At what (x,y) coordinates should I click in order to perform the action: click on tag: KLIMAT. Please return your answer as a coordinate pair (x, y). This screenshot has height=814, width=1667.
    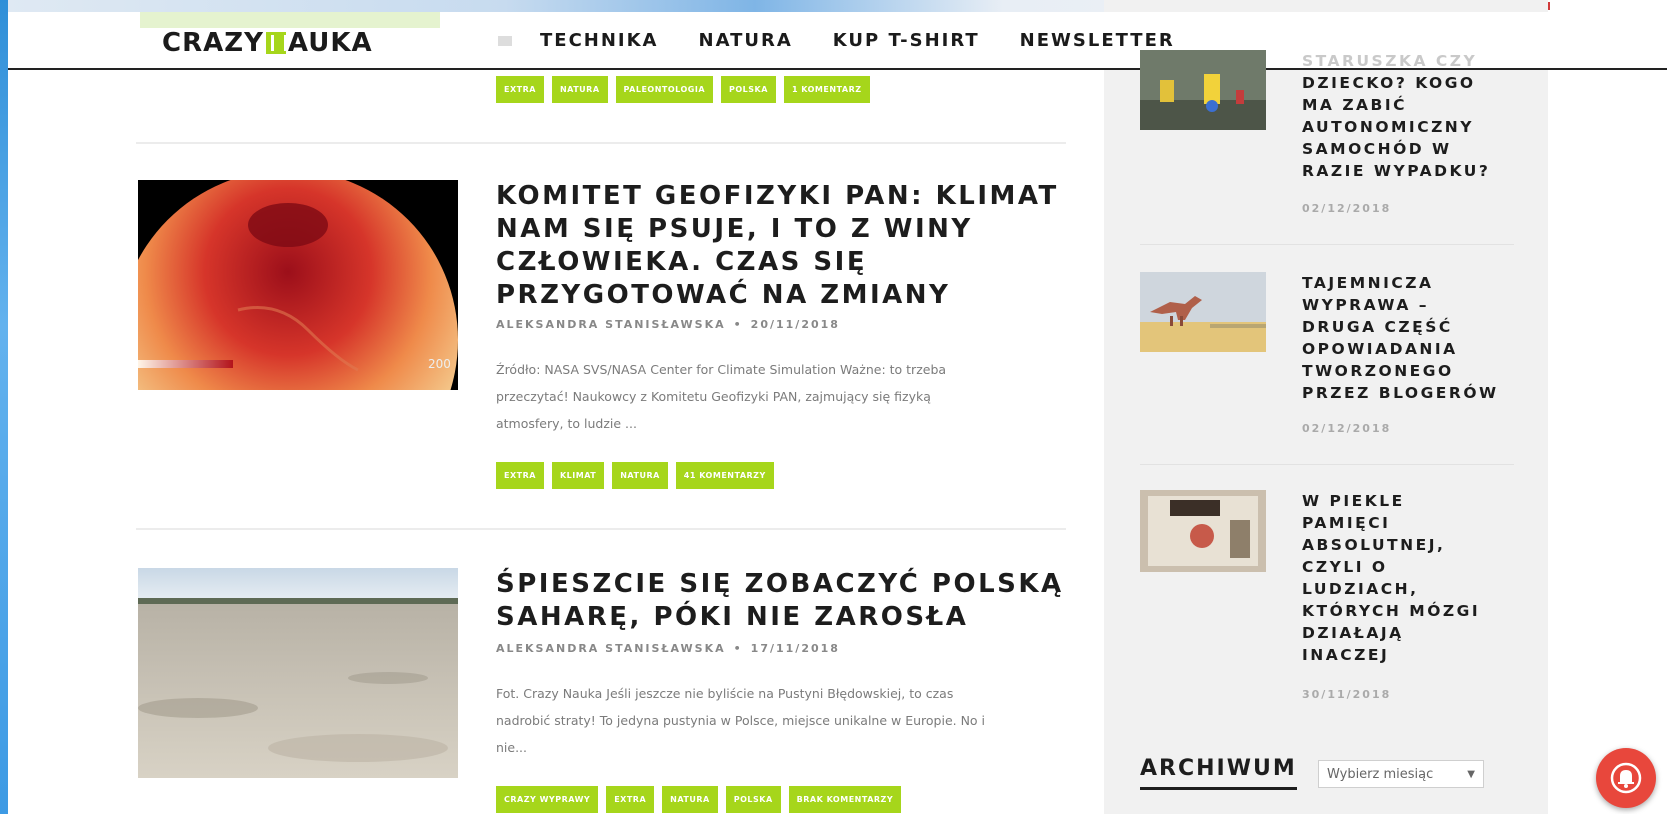
    Looking at the image, I should click on (578, 475).